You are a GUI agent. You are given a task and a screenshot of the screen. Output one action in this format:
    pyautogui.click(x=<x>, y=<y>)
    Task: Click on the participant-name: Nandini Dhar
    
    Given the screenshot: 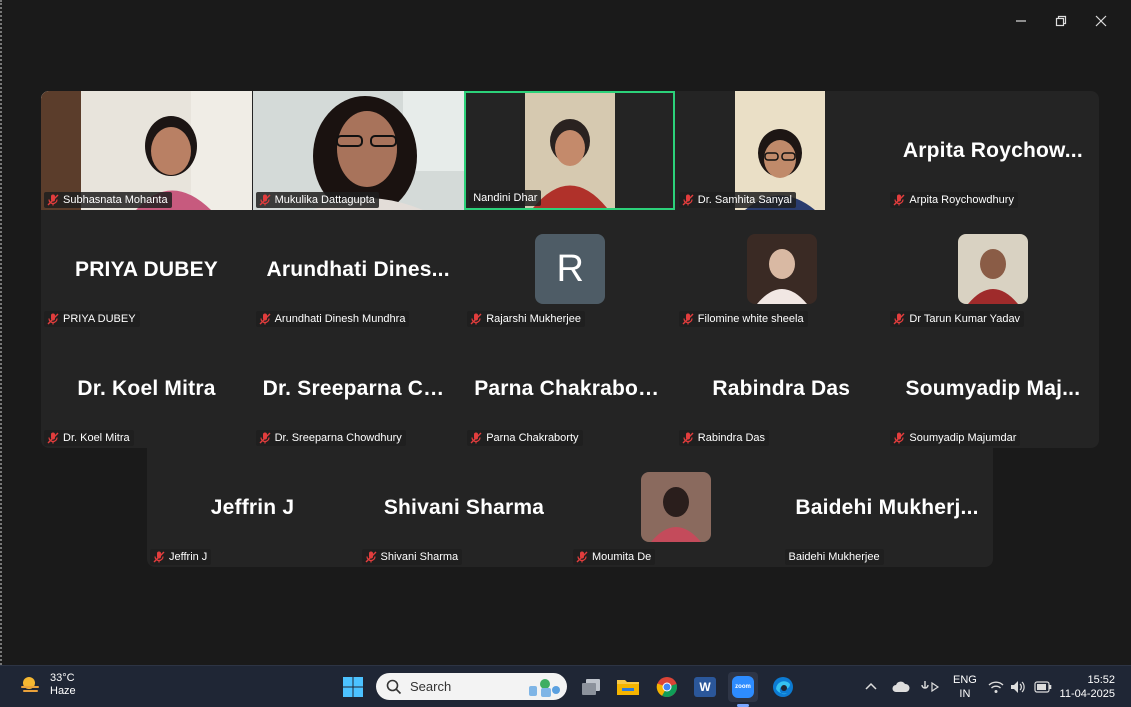 What is the action you would take?
    pyautogui.click(x=505, y=198)
    